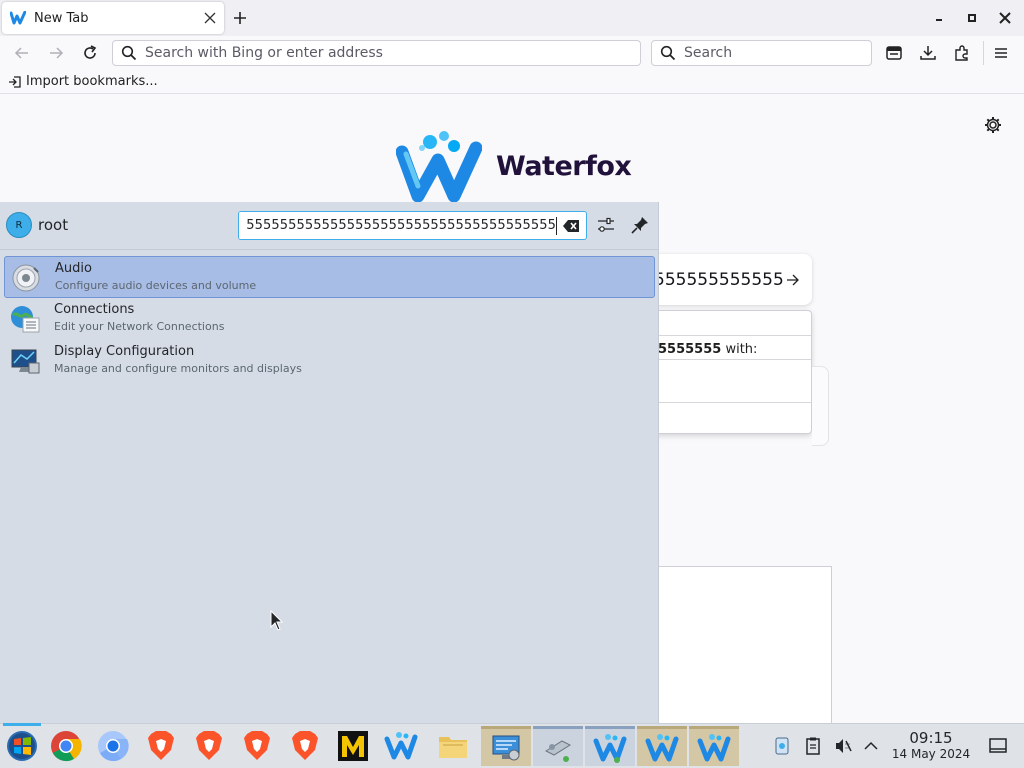  What do you see at coordinates (793, 280) in the screenshot?
I see `arrow-right-icon` at bounding box center [793, 280].